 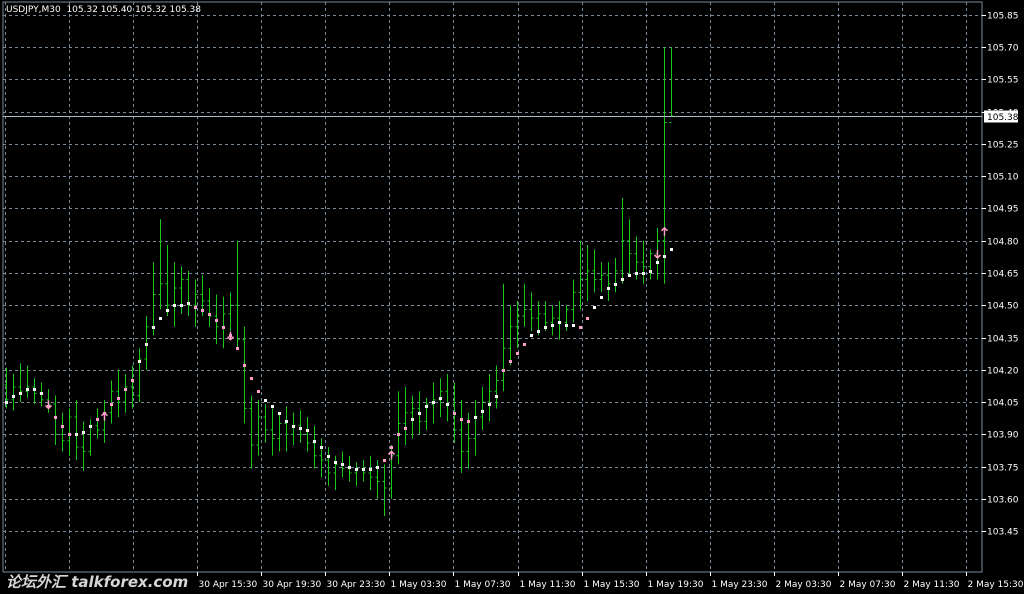 What do you see at coordinates (1003, 243) in the screenshot?
I see `y-tick-label: 104.80` at bounding box center [1003, 243].